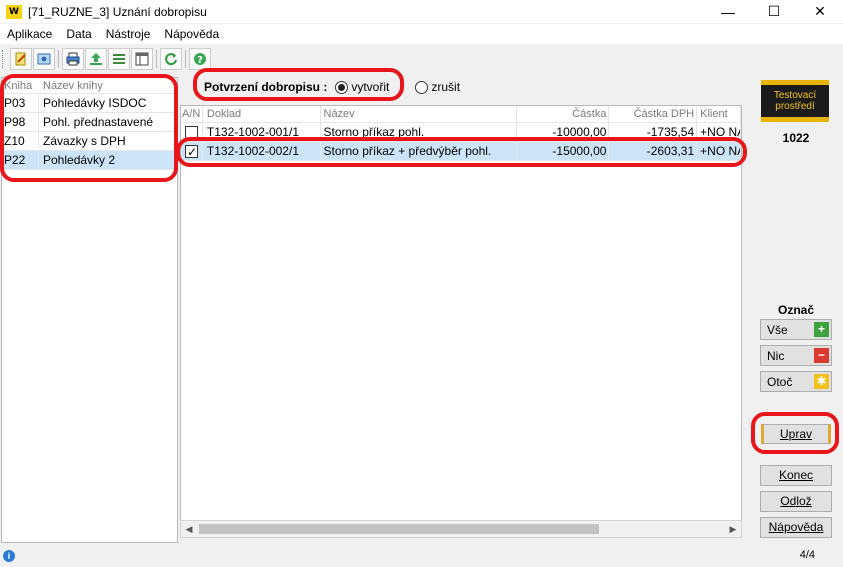  I want to click on title-bar: W [71_RUZNE_3] Uznání dobropisu — ☐ ✕, so click(421, 11).